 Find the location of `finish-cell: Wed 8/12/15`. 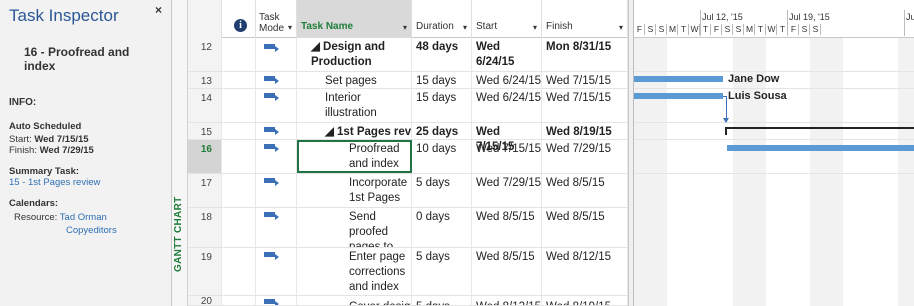

finish-cell: Wed 8/12/15 is located at coordinates (585, 271).